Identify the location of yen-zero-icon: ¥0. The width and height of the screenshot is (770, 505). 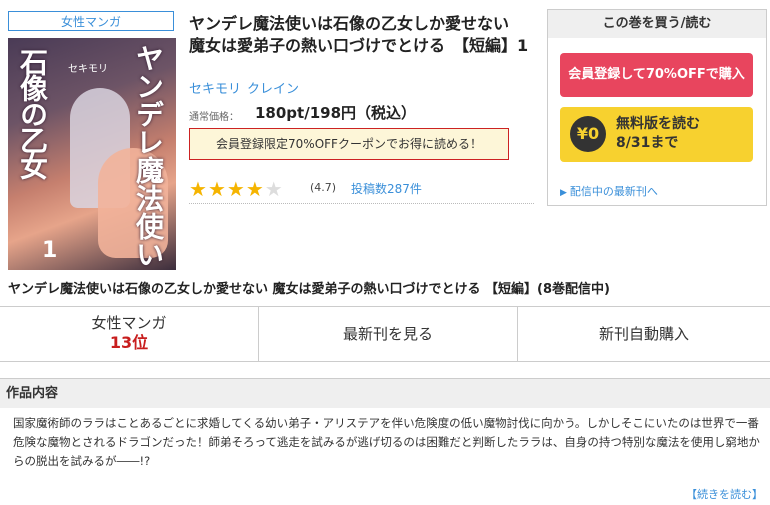
(588, 134).